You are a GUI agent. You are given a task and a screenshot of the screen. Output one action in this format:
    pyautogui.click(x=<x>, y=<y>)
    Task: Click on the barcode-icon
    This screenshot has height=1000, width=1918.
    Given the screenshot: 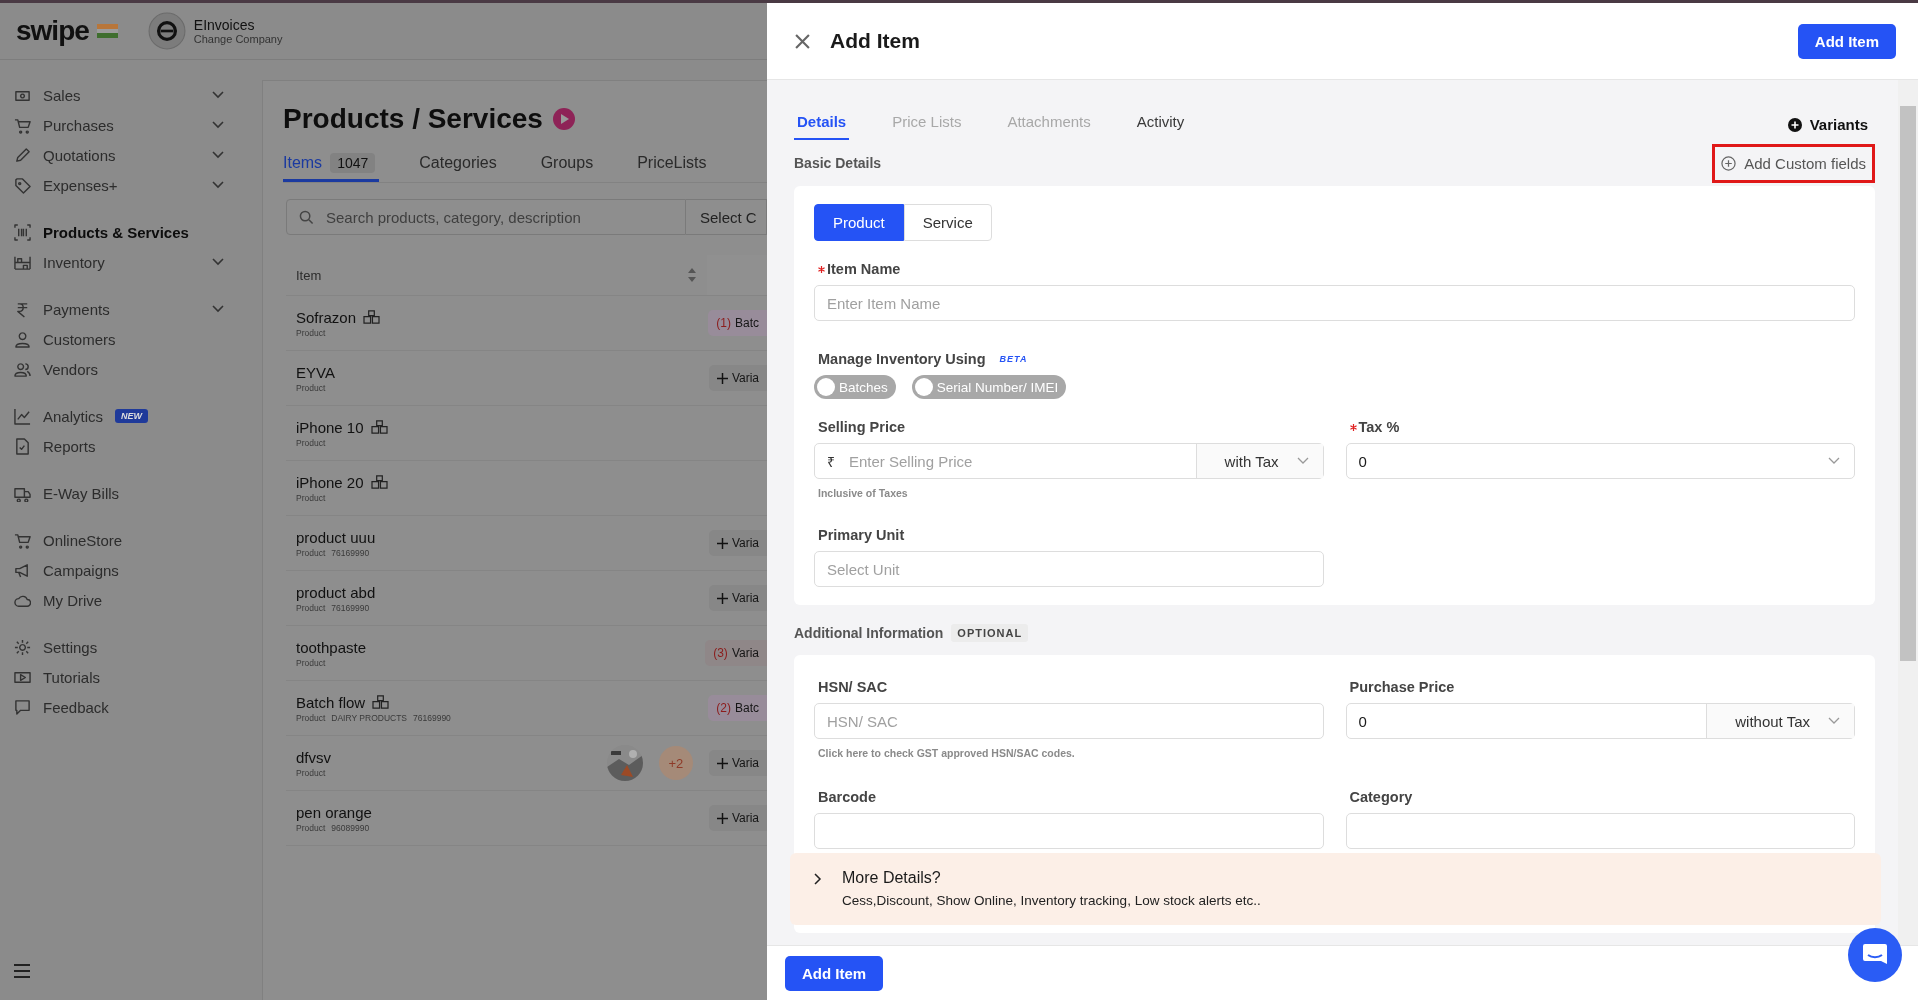 What is the action you would take?
    pyautogui.click(x=22, y=232)
    